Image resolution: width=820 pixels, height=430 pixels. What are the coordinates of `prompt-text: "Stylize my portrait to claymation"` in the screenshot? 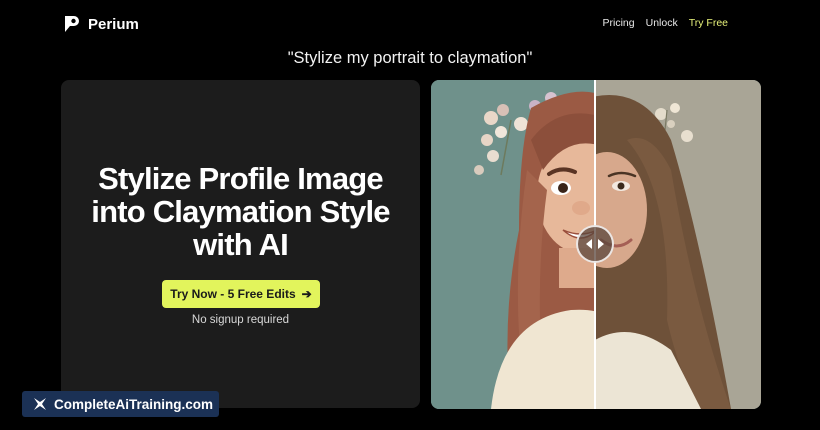 It's located at (410, 58).